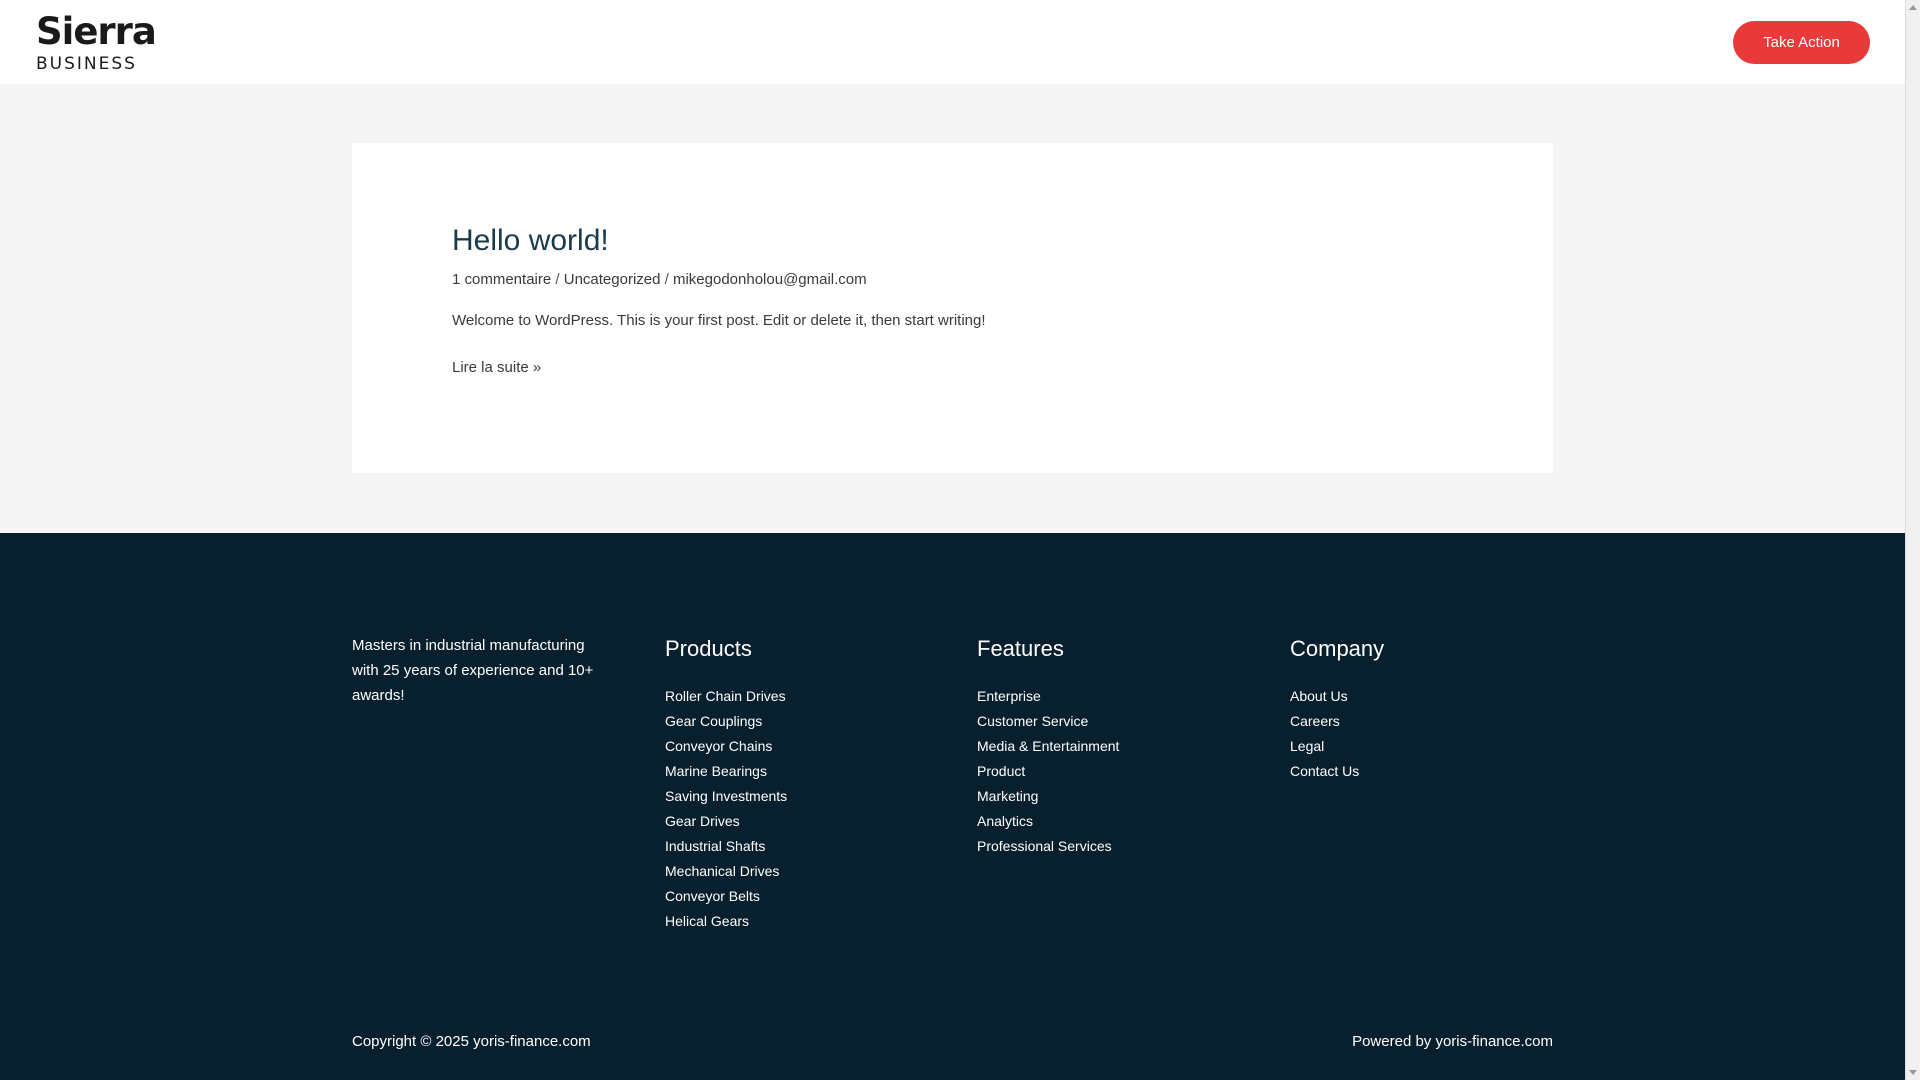  What do you see at coordinates (86, 64) in the screenshot?
I see `logo-subtitle: BUSINESS` at bounding box center [86, 64].